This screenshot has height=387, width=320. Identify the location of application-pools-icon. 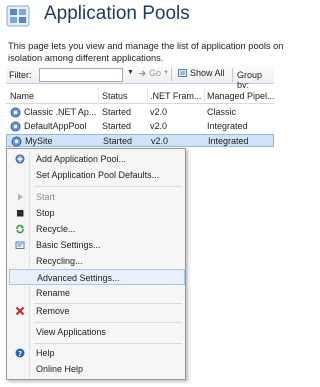
(18, 16).